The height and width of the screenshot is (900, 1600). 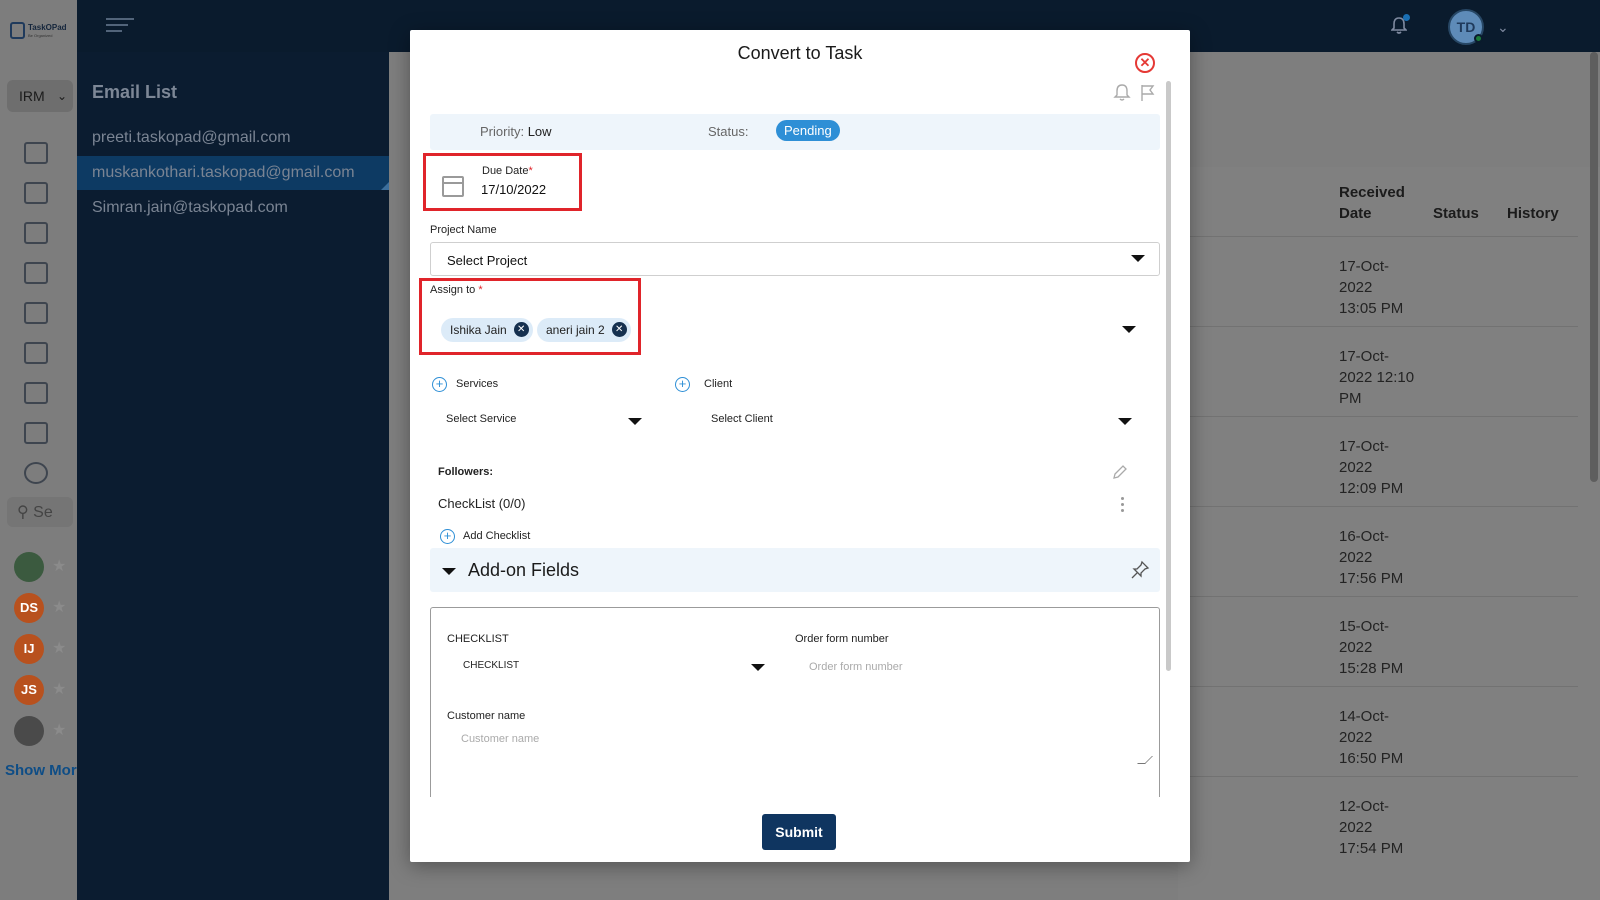 What do you see at coordinates (1125, 421) in the screenshot?
I see `client-chevron-down-icon` at bounding box center [1125, 421].